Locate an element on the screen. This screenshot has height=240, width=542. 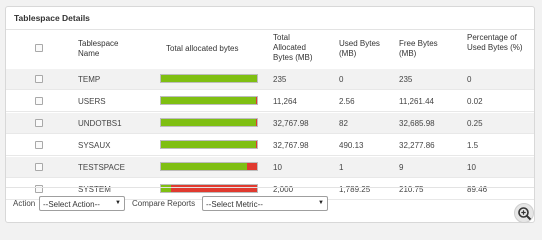
cell-used-bytes: 0 is located at coordinates (341, 79).